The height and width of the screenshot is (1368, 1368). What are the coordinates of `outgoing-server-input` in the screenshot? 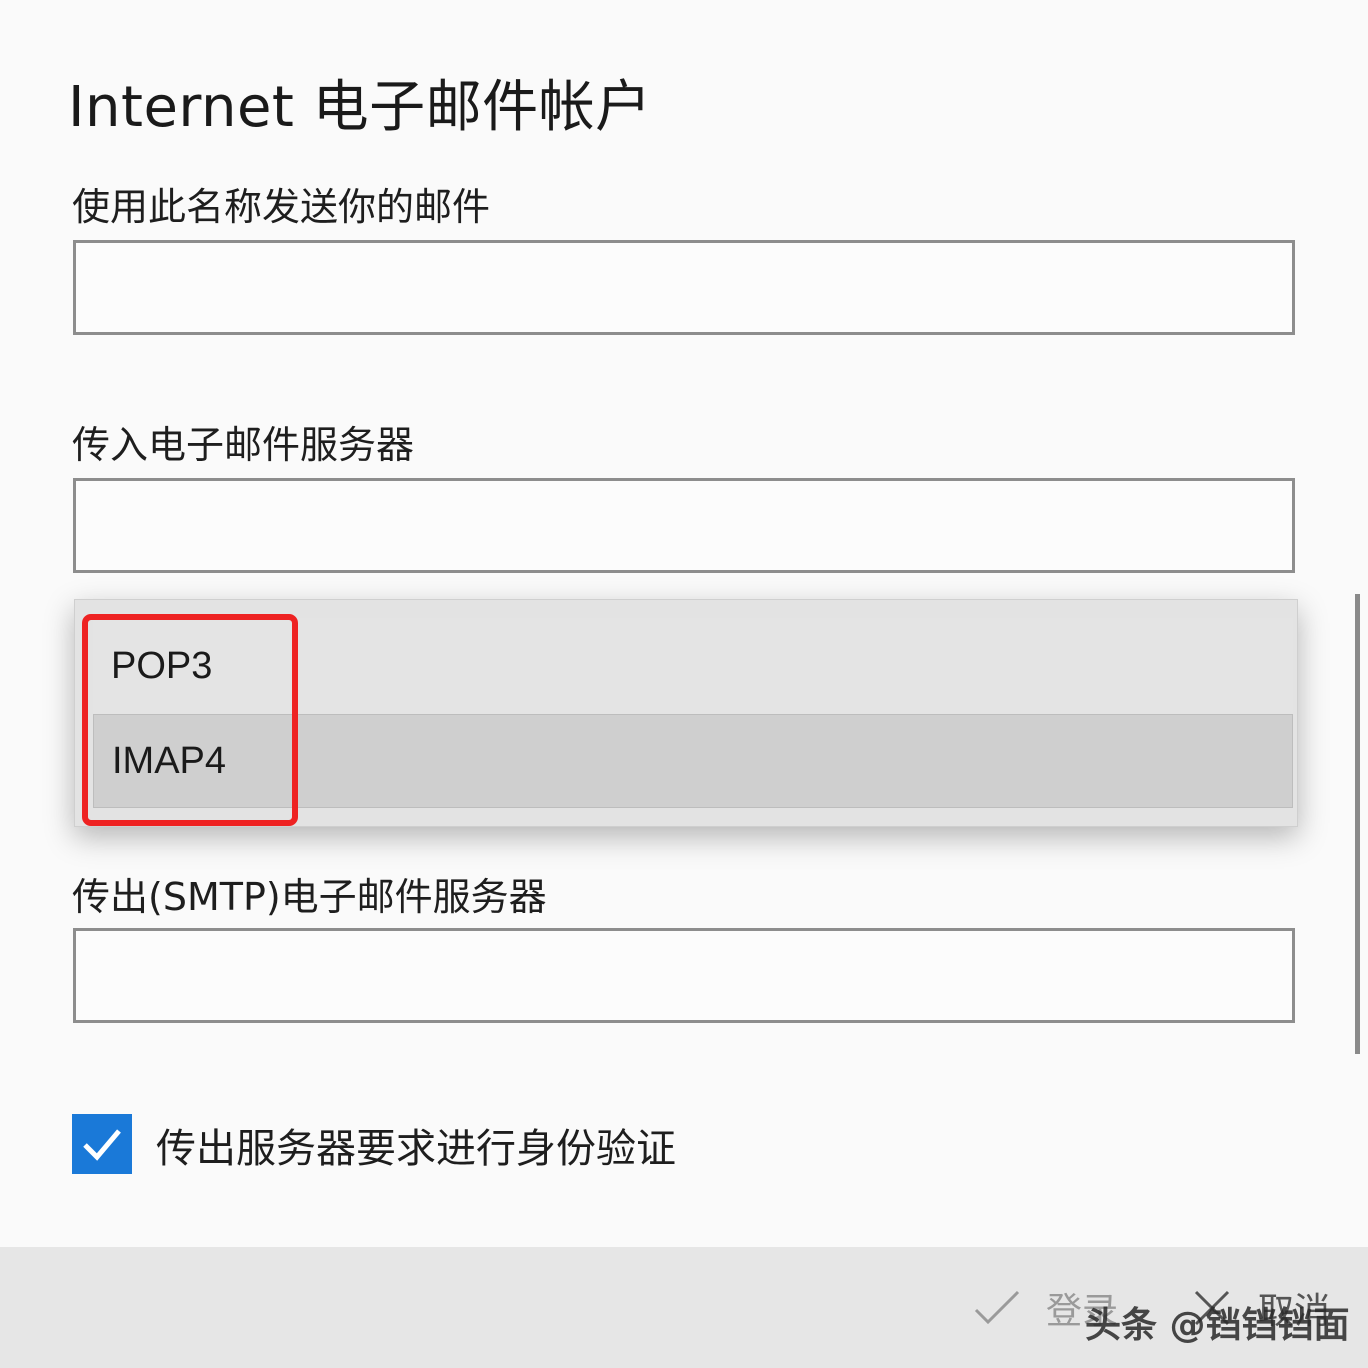 It's located at (684, 975).